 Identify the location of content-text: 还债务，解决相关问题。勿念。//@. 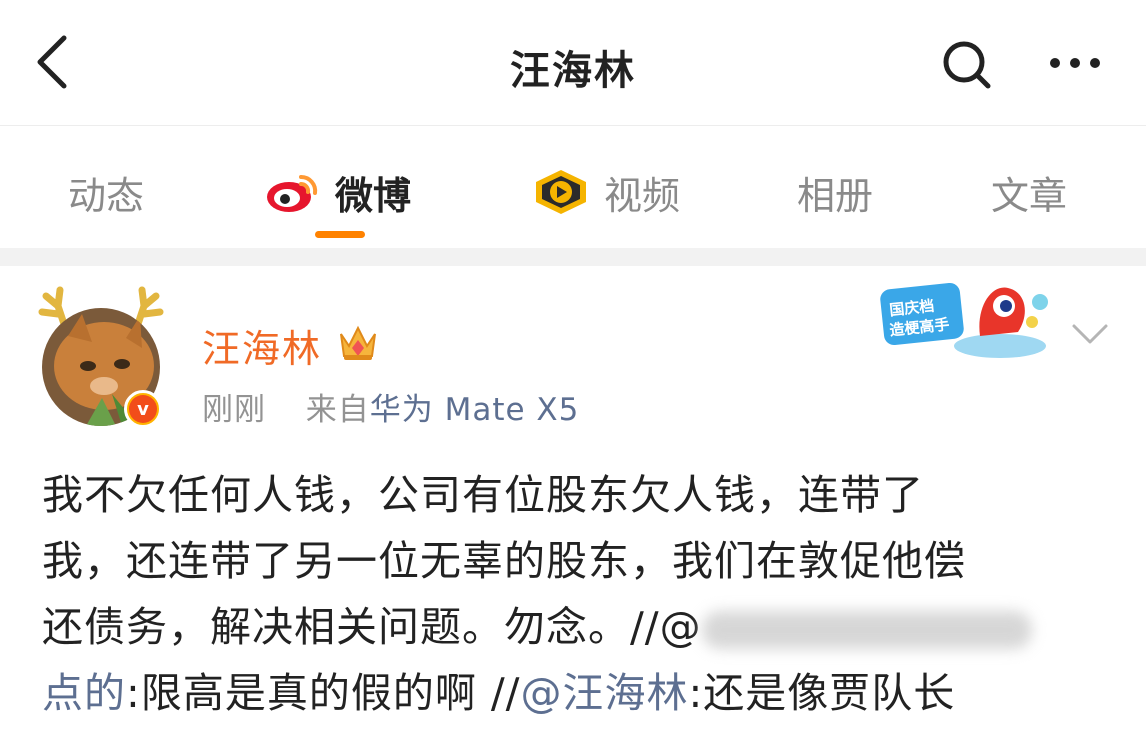
(372, 627).